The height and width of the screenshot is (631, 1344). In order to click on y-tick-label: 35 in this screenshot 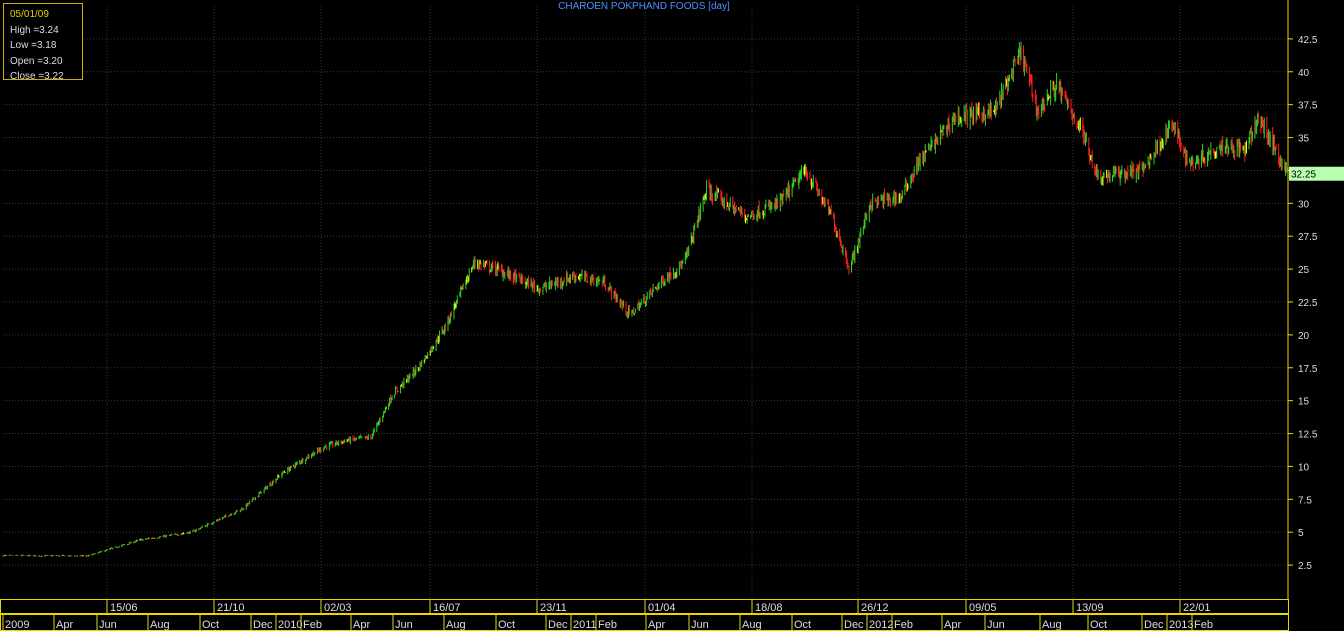, I will do `click(1304, 139)`.